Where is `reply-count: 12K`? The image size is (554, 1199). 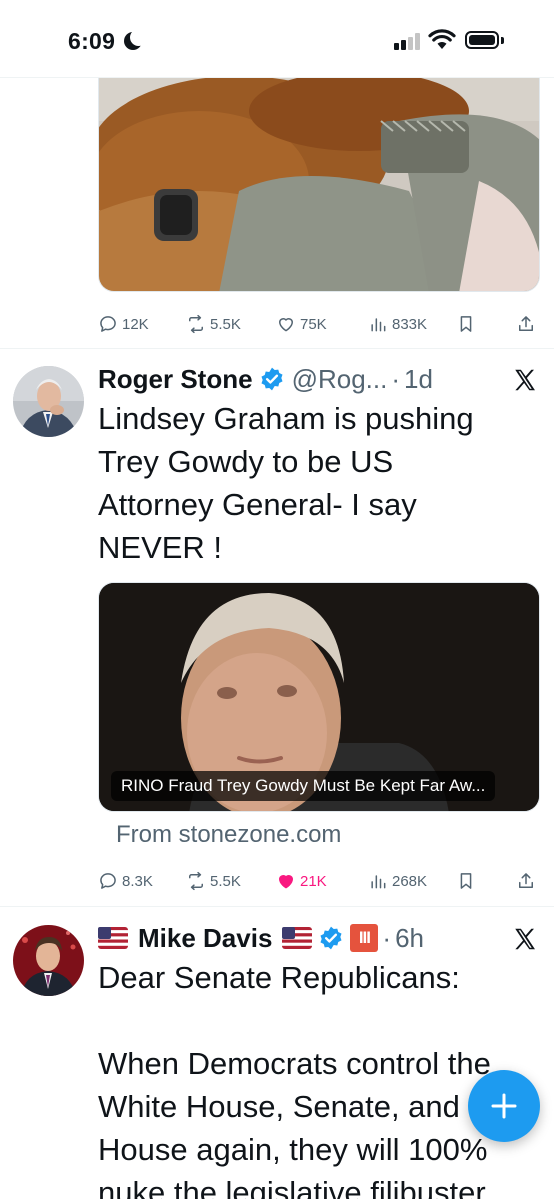
reply-count: 12K is located at coordinates (135, 324).